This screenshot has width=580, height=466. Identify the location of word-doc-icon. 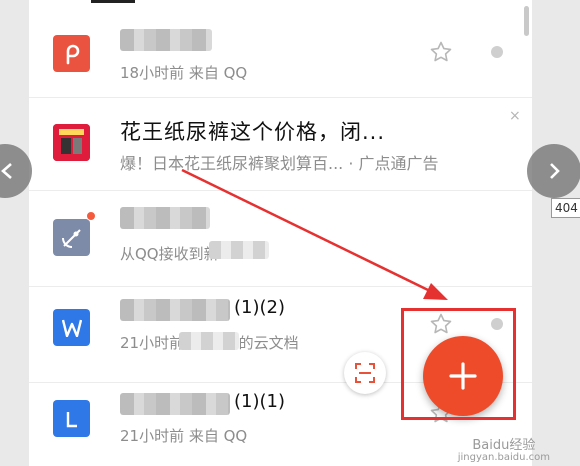
(71, 327).